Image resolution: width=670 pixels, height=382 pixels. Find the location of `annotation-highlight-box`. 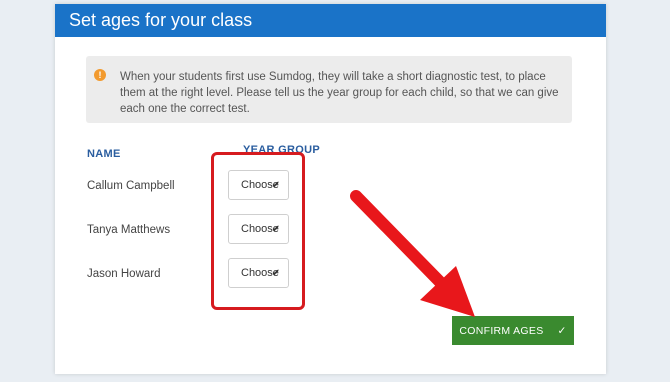

annotation-highlight-box is located at coordinates (258, 231).